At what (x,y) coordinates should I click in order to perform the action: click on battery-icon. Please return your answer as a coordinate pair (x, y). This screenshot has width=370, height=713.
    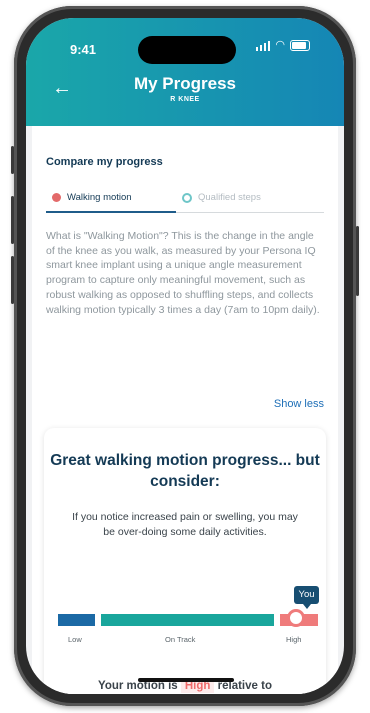
    Looking at the image, I should click on (300, 45).